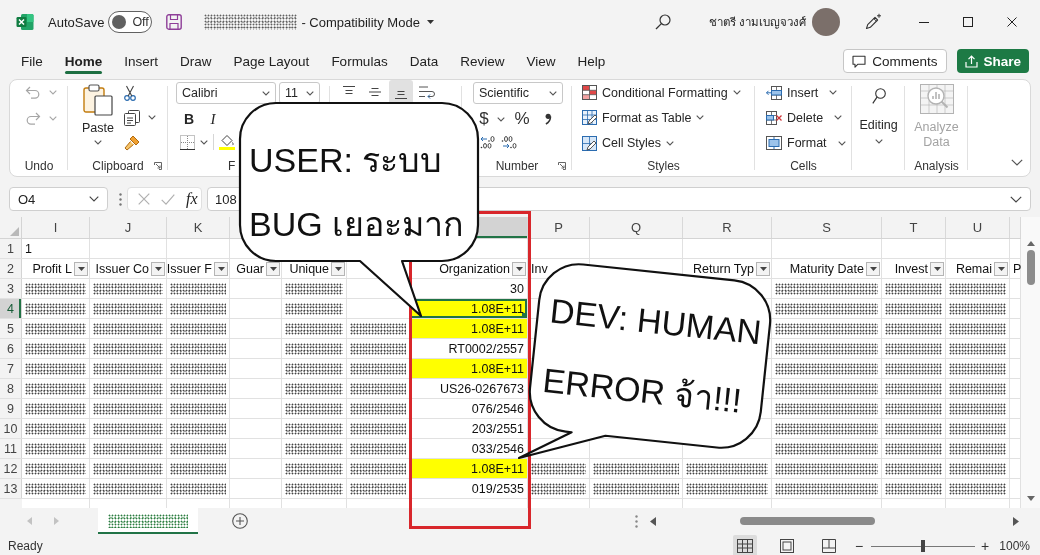 This screenshot has width=1040, height=555. I want to click on column-heading: Remai, so click(973, 268).